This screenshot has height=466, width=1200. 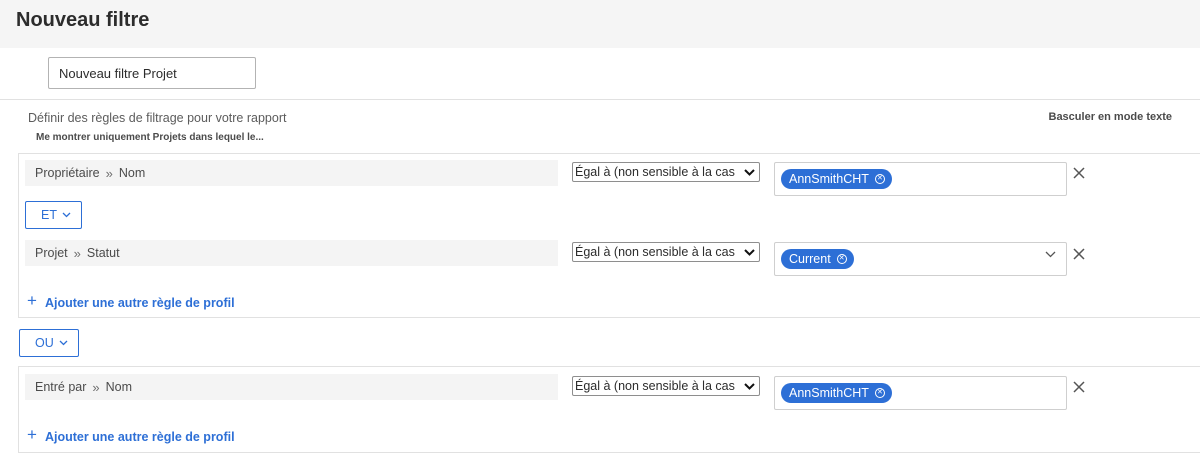 What do you see at coordinates (291, 387) in the screenshot?
I see `rule-field-picker: Entré par » Nom` at bounding box center [291, 387].